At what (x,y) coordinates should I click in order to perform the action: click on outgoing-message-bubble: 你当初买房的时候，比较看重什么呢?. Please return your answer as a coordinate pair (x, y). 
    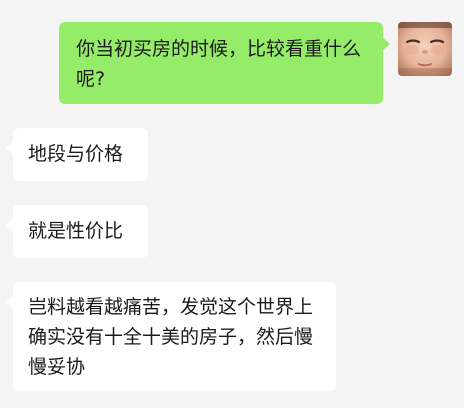
    Looking at the image, I should click on (224, 63).